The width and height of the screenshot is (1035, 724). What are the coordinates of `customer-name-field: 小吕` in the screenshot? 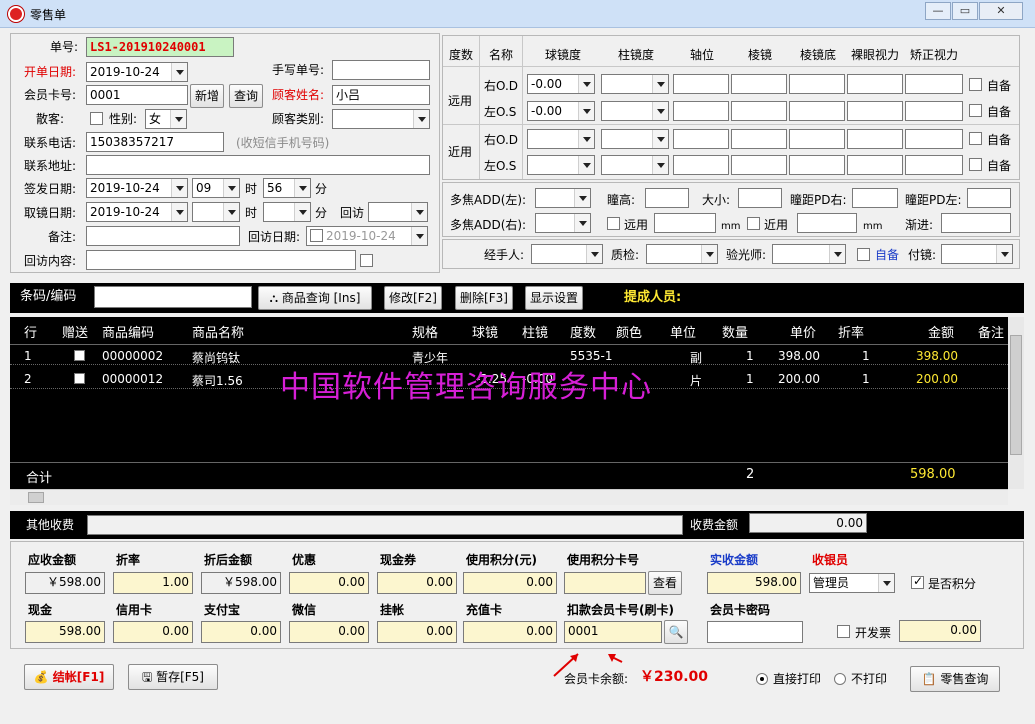 It's located at (381, 95).